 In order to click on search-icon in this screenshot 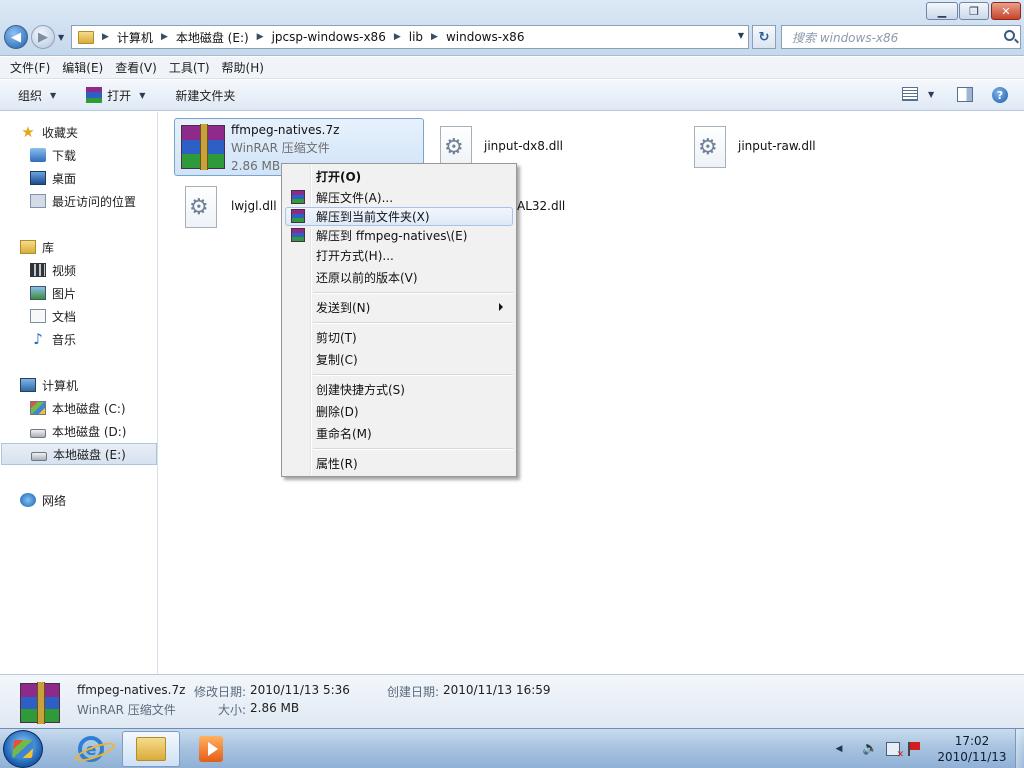, I will do `click(1009, 35)`.